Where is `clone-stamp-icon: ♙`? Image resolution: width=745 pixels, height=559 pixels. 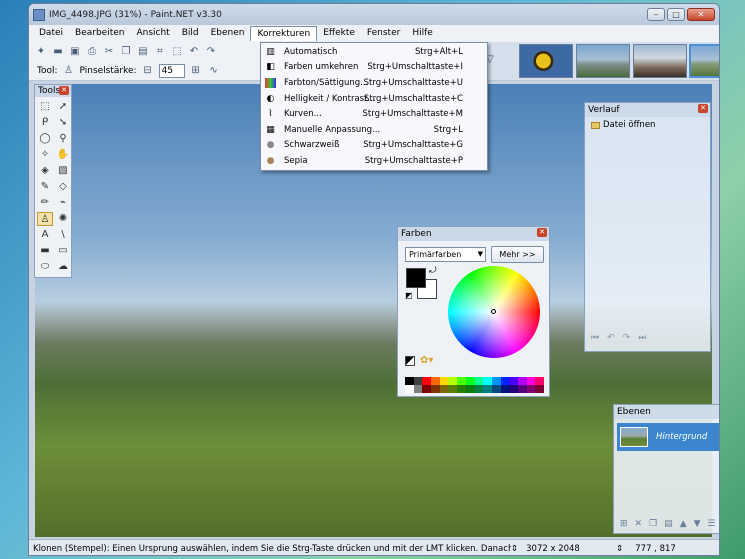 clone-stamp-icon: ♙ is located at coordinates (69, 71).